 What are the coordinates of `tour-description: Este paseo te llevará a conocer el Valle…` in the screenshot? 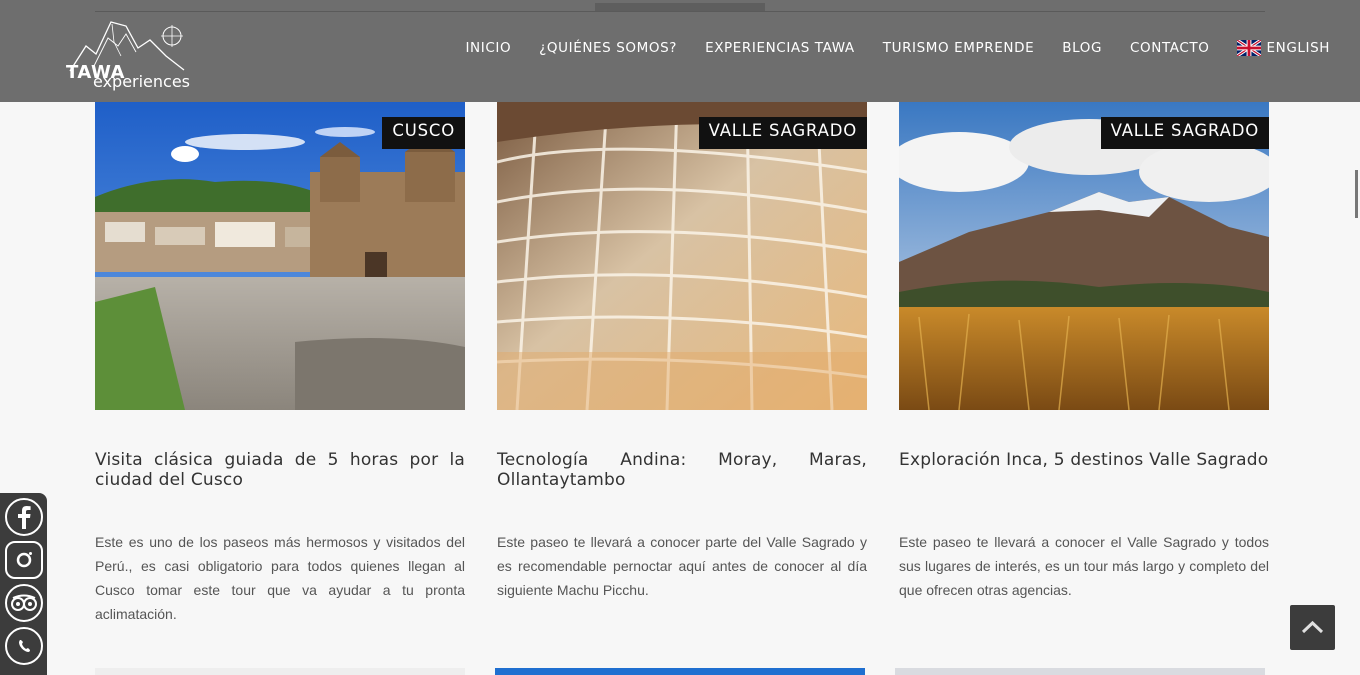 It's located at (1084, 566).